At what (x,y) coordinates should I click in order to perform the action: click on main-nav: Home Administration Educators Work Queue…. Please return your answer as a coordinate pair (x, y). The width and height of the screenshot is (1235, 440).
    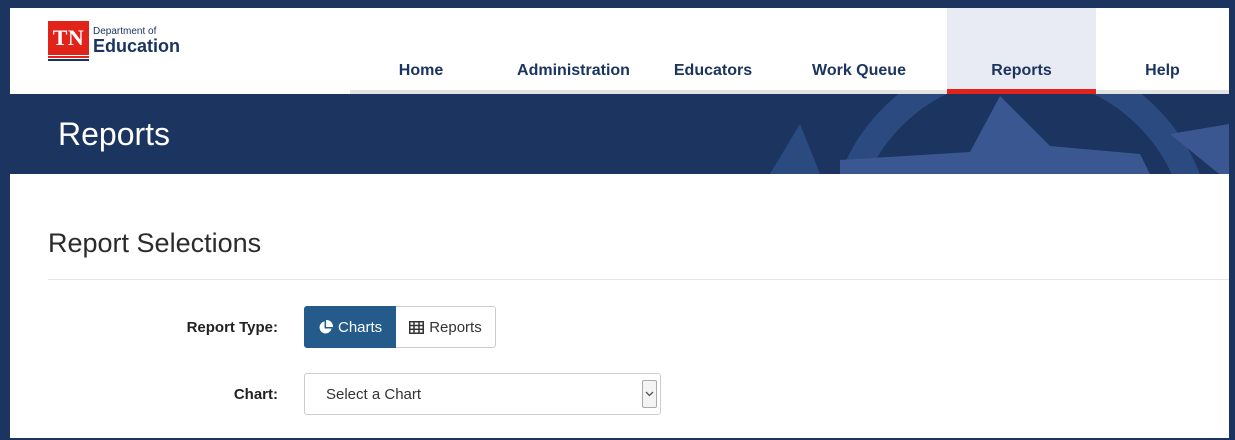
    Looking at the image, I should click on (789, 51).